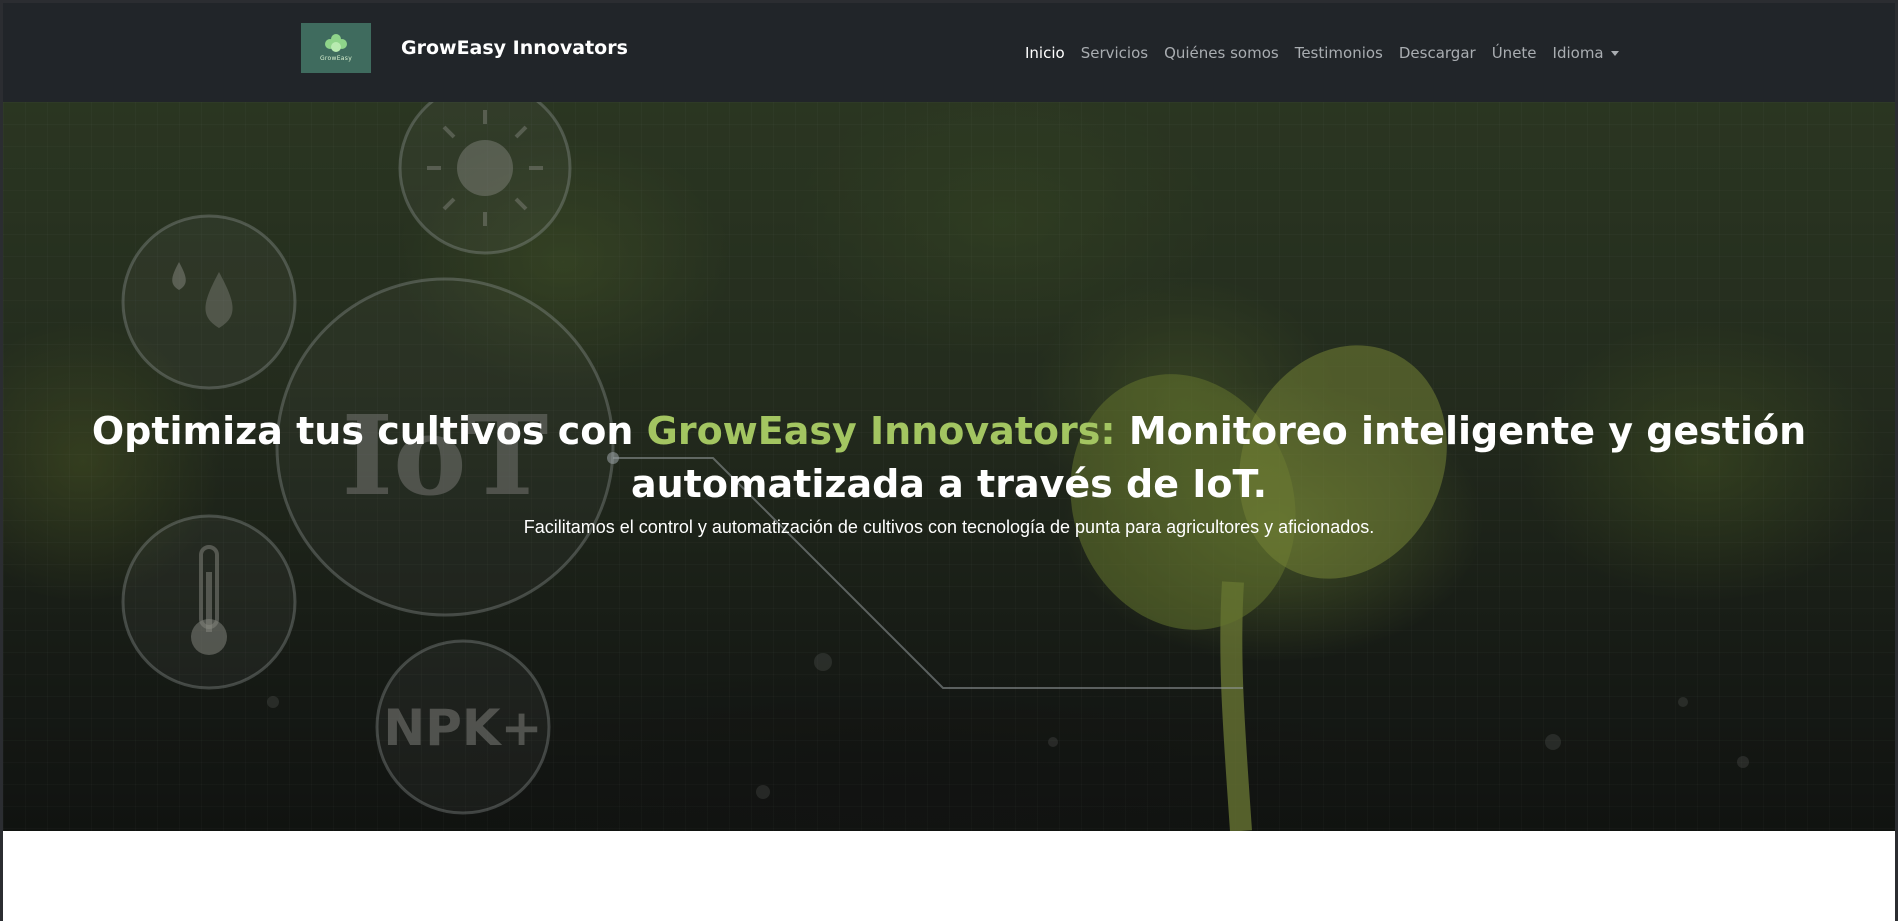 Image resolution: width=1898 pixels, height=921 pixels. Describe the element at coordinates (514, 48) in the screenshot. I see `brand-name: GrowEasy Innovators` at that location.